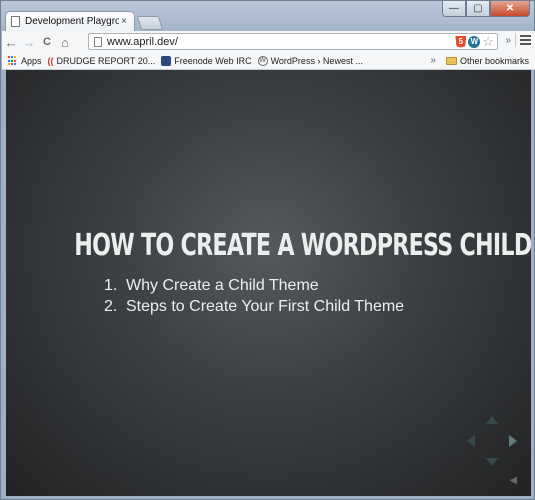 This screenshot has width=535, height=500. Describe the element at coordinates (265, 306) in the screenshot. I see `list-item-text: Steps to Create Your First Child Theme` at that location.